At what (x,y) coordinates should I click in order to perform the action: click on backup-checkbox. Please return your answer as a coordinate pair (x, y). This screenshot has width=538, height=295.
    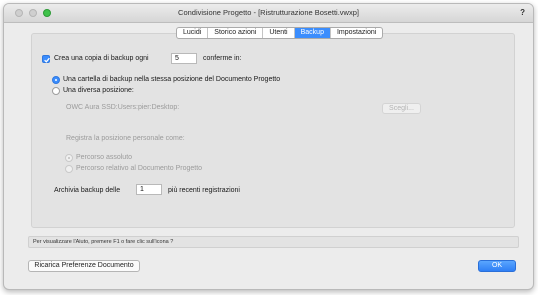
    Looking at the image, I should click on (46, 59).